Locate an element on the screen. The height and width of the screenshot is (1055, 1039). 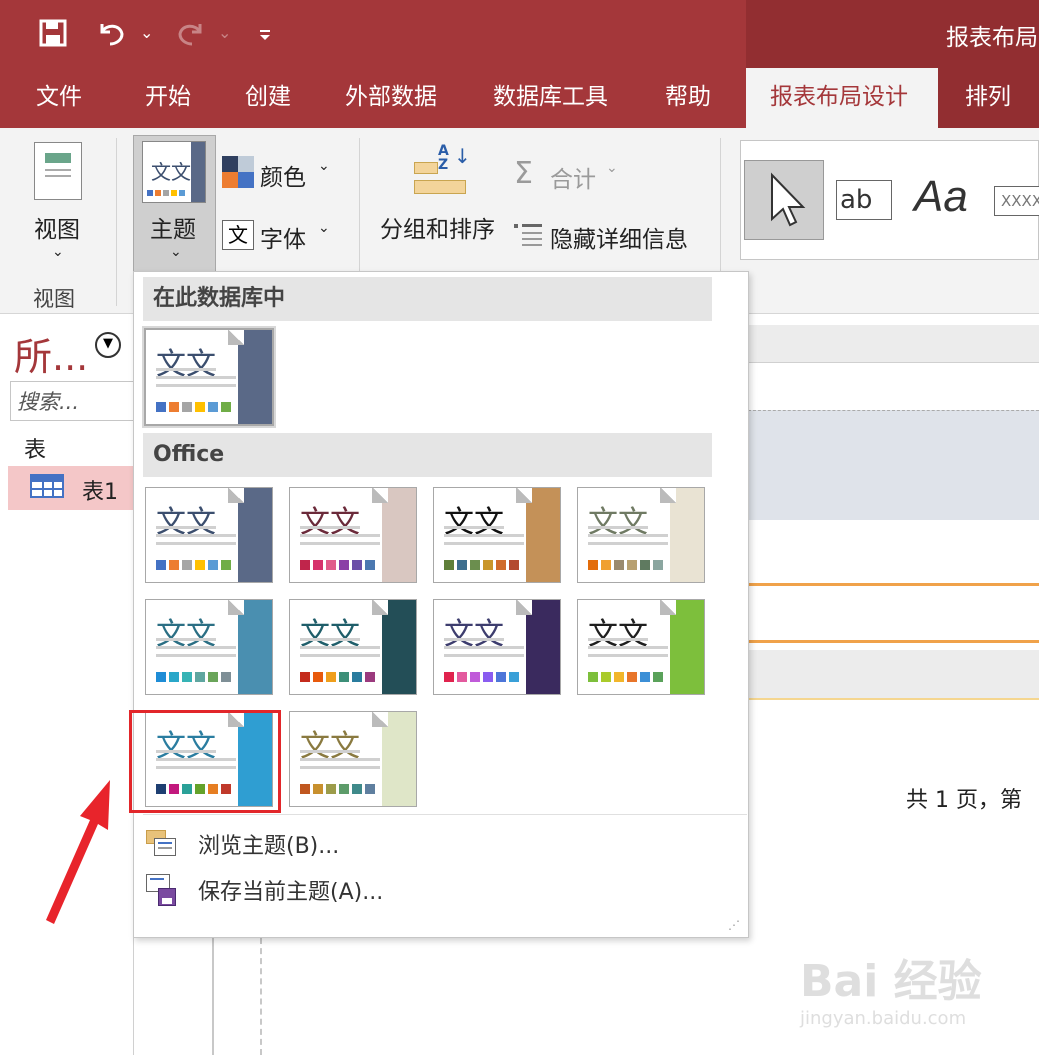
undo-dropdown-icon: ⌄ is located at coordinates (146, 33).